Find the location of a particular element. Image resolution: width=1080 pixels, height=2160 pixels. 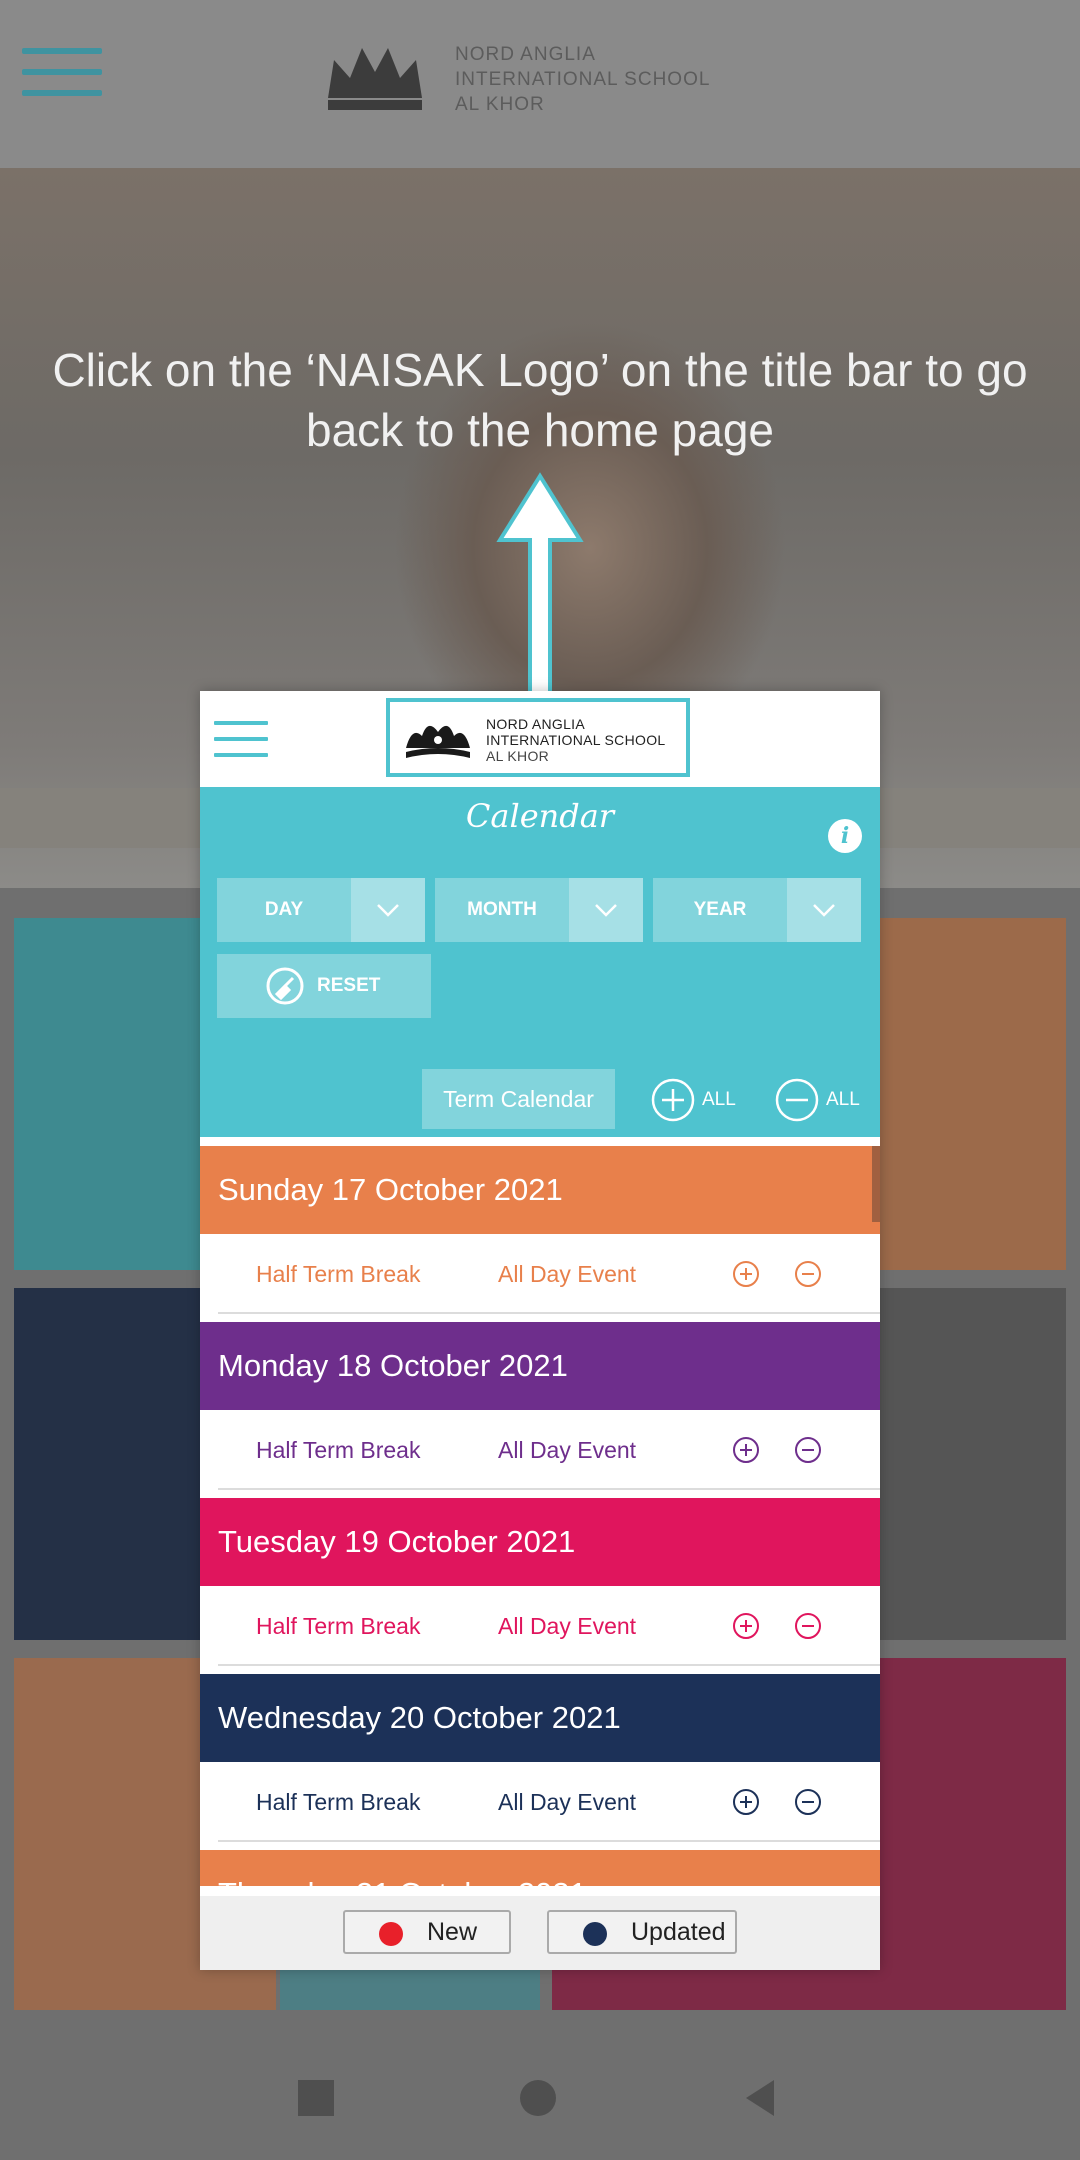

day-select-label: DAY is located at coordinates (284, 909).